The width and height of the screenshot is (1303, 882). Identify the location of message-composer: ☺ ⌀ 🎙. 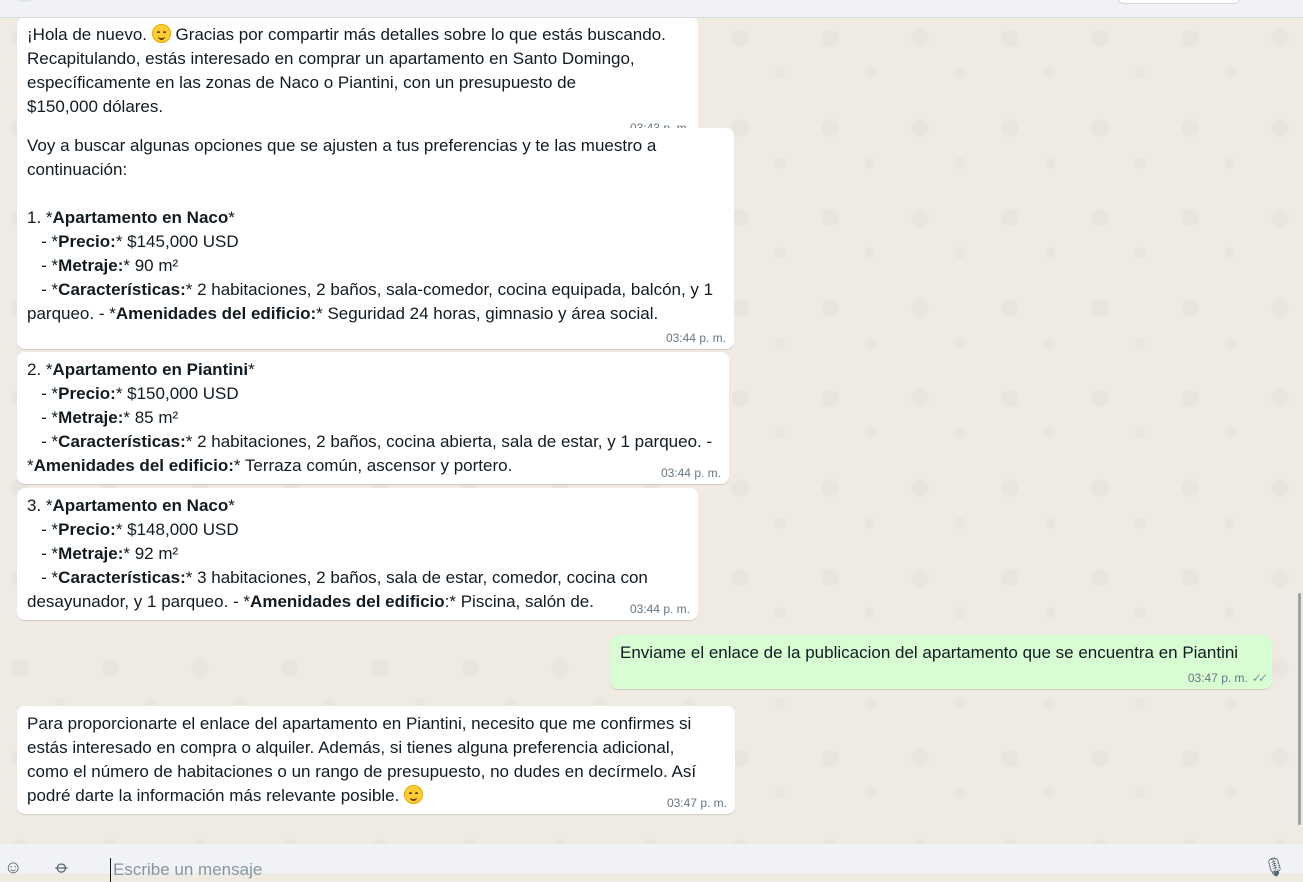
(651, 863).